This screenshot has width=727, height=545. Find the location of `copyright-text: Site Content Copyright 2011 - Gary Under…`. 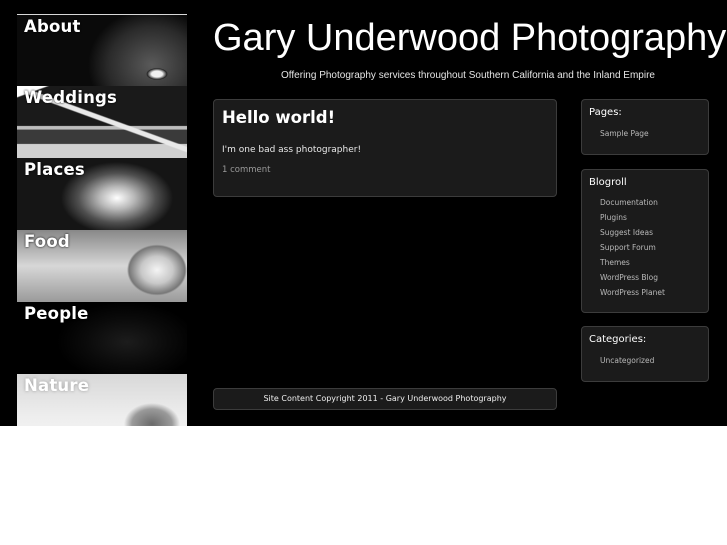

copyright-text: Site Content Copyright 2011 - Gary Under… is located at coordinates (385, 398).